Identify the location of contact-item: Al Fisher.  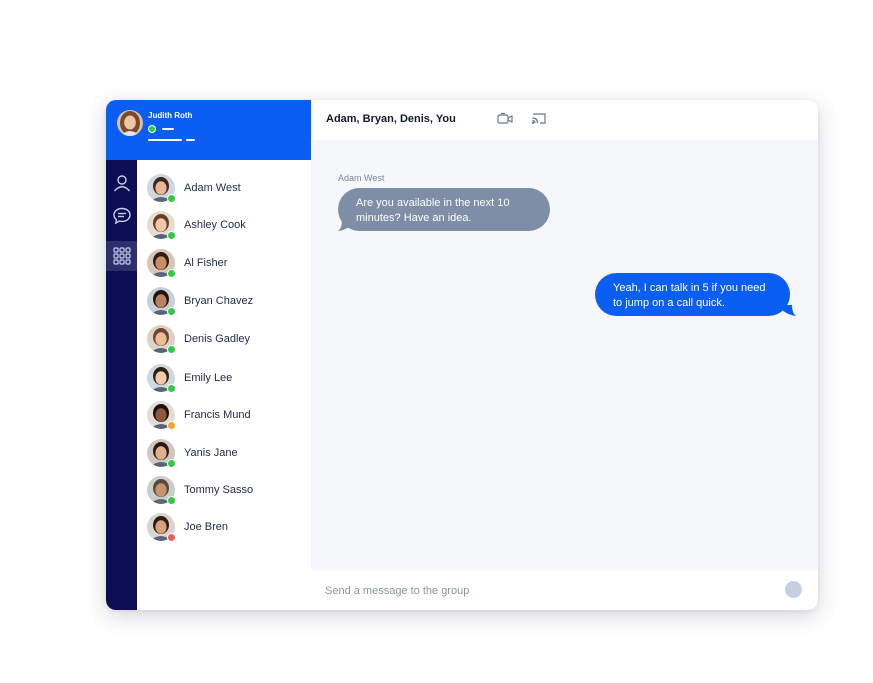
(224, 265).